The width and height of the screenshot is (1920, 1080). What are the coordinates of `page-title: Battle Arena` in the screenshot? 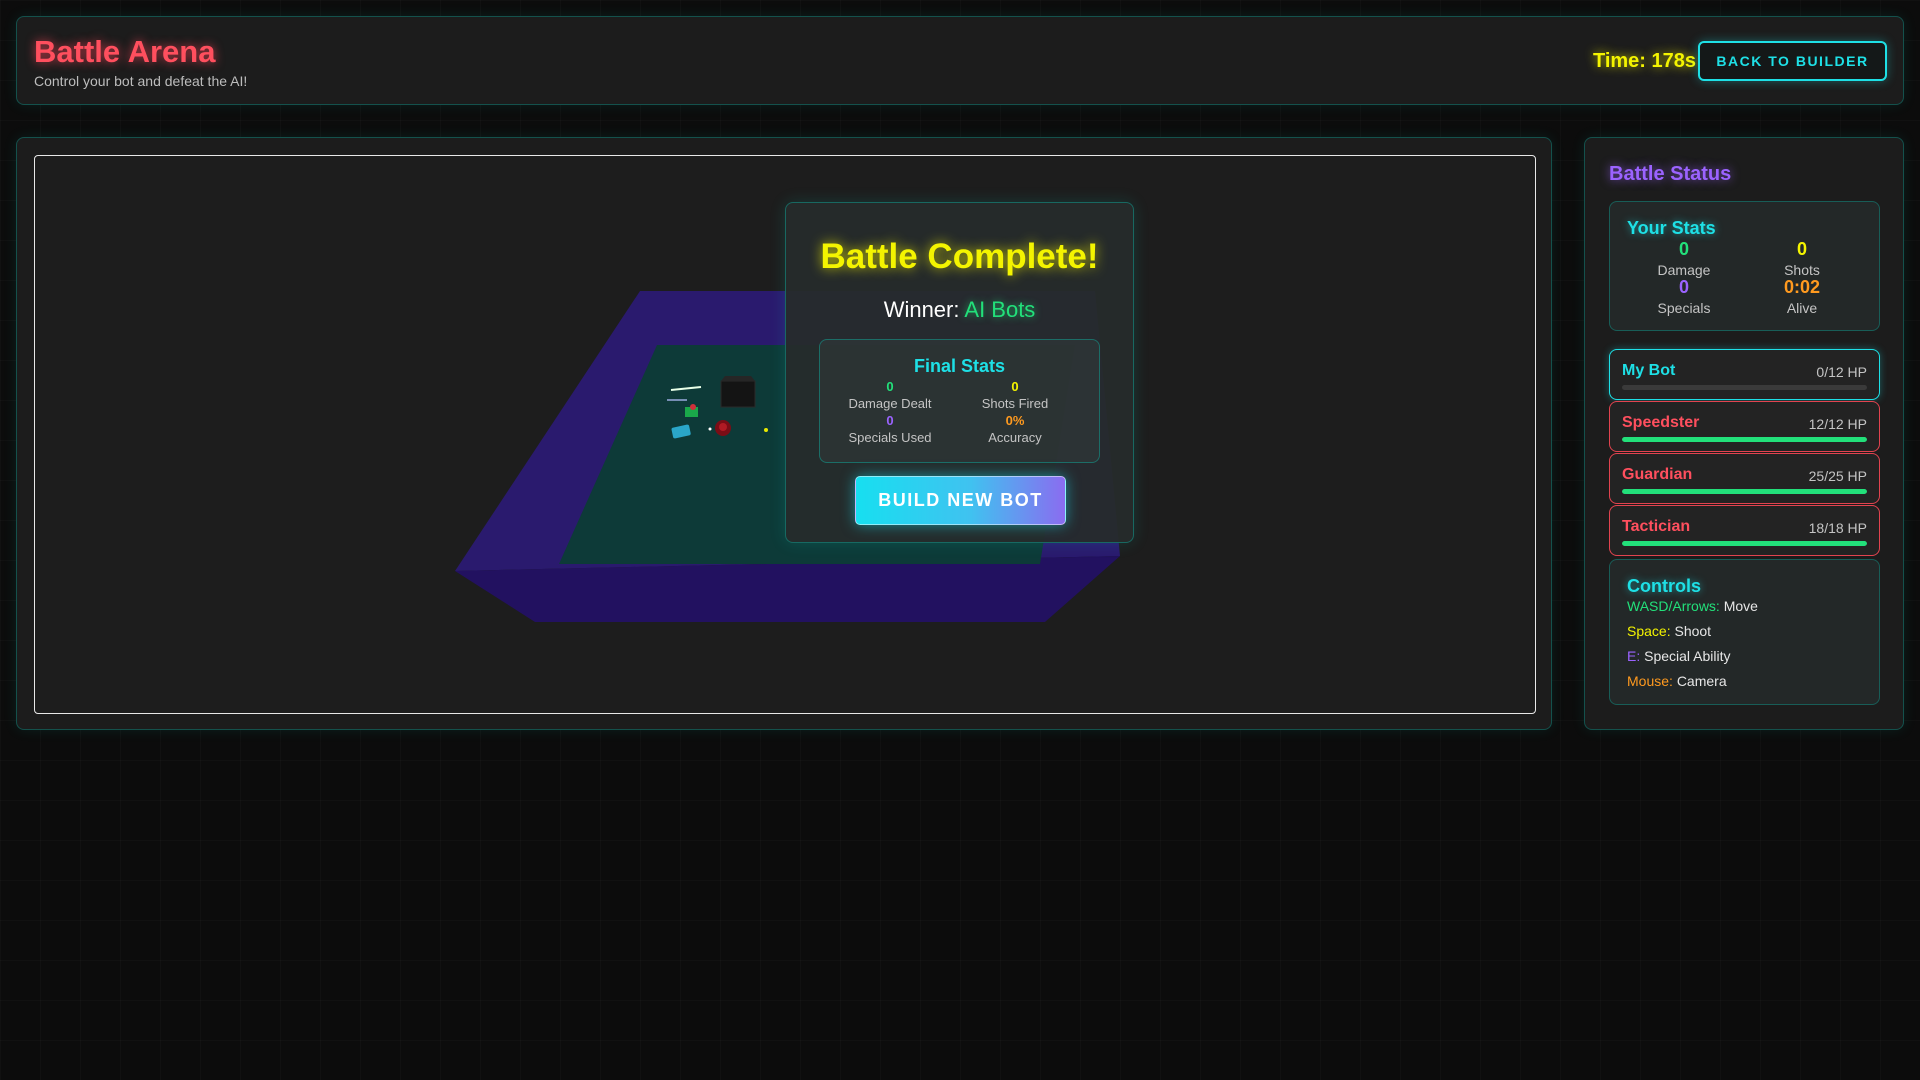 It's located at (125, 51).